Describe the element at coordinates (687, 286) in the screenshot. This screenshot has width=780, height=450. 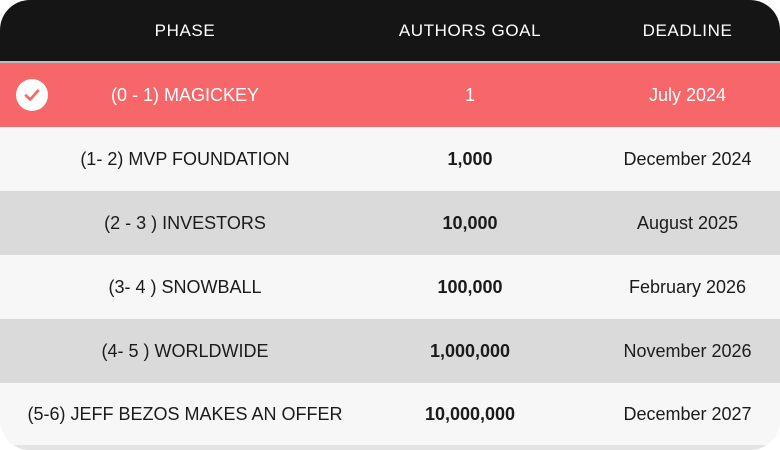
I see `deadline-cell: February 2026` at that location.